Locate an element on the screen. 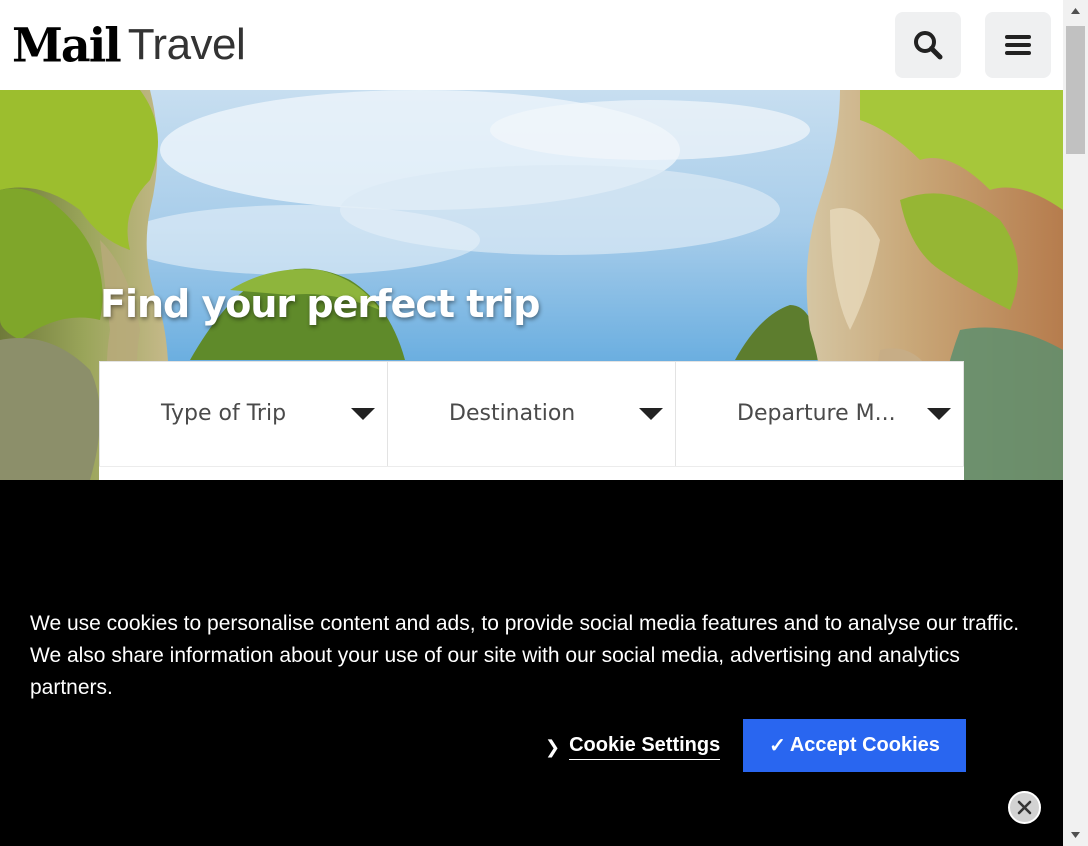  type-of-trip-label: Type of Trip is located at coordinates (224, 413).